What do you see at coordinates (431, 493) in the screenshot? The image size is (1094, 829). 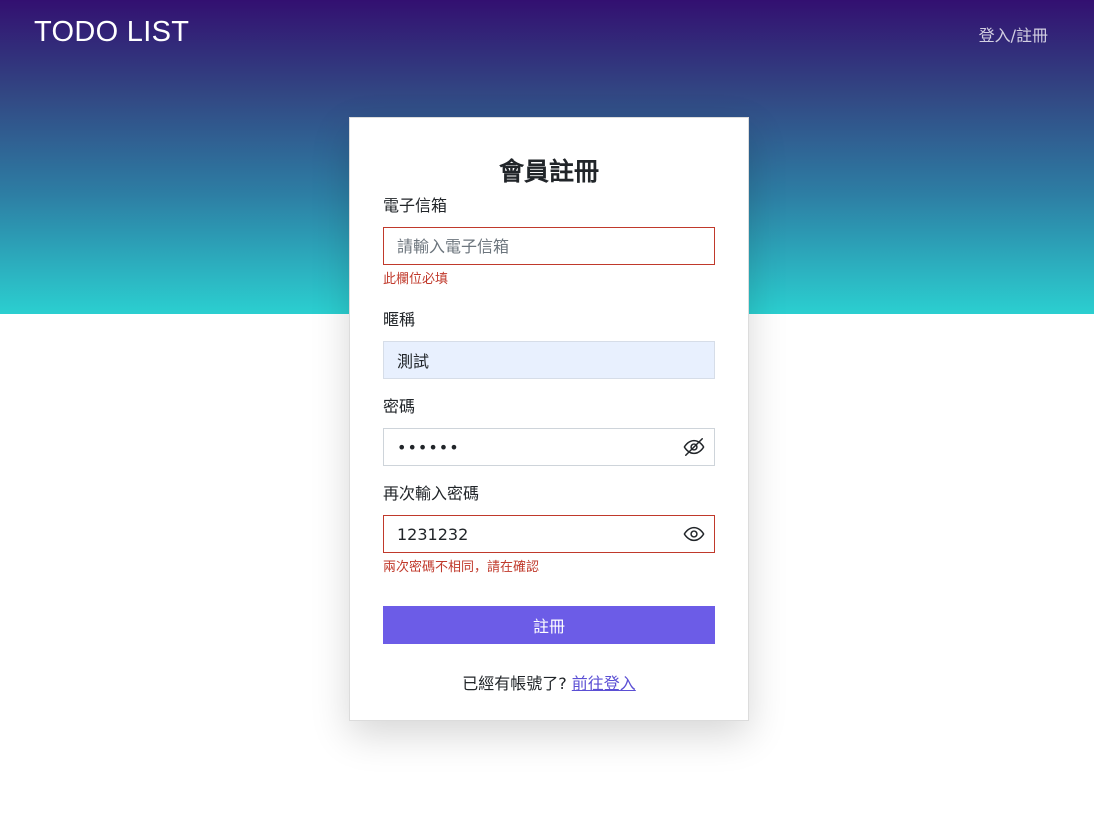 I see `confirm-password-label: 再次輸入密碼` at bounding box center [431, 493].